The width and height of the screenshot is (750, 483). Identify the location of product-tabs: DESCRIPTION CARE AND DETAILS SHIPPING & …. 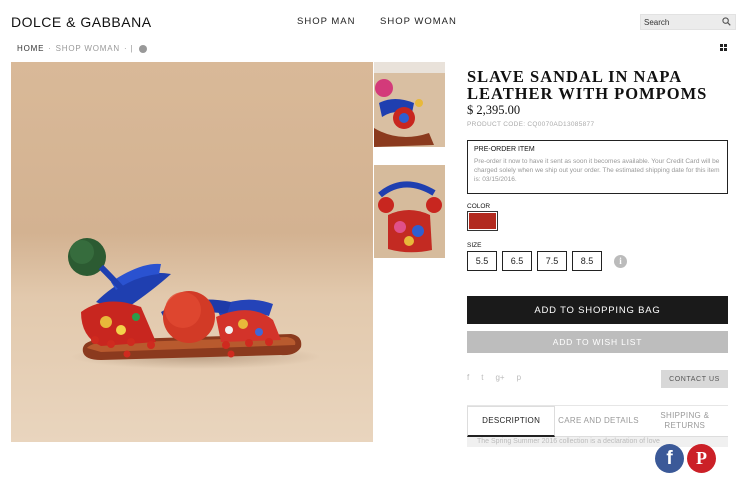
(597, 421).